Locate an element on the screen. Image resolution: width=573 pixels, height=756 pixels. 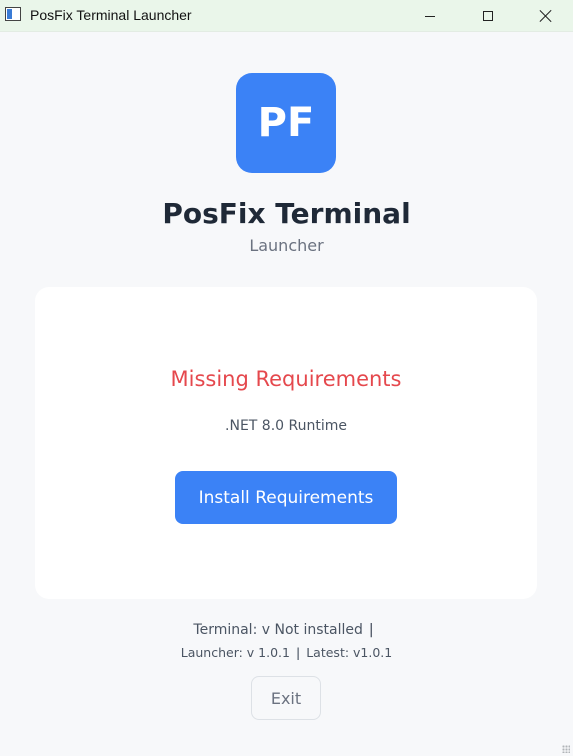
install-requirements-button: Install Requirements is located at coordinates (286, 497).